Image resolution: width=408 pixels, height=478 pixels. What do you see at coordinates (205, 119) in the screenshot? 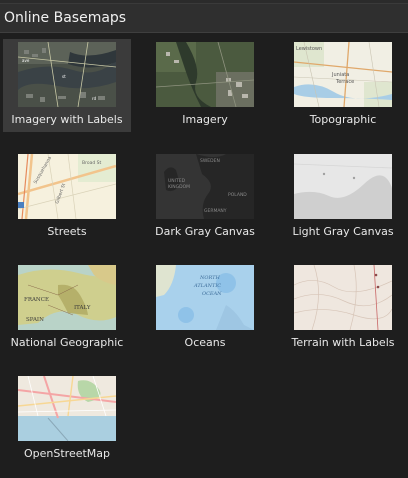
I see `basemap-label: Imagery` at bounding box center [205, 119].